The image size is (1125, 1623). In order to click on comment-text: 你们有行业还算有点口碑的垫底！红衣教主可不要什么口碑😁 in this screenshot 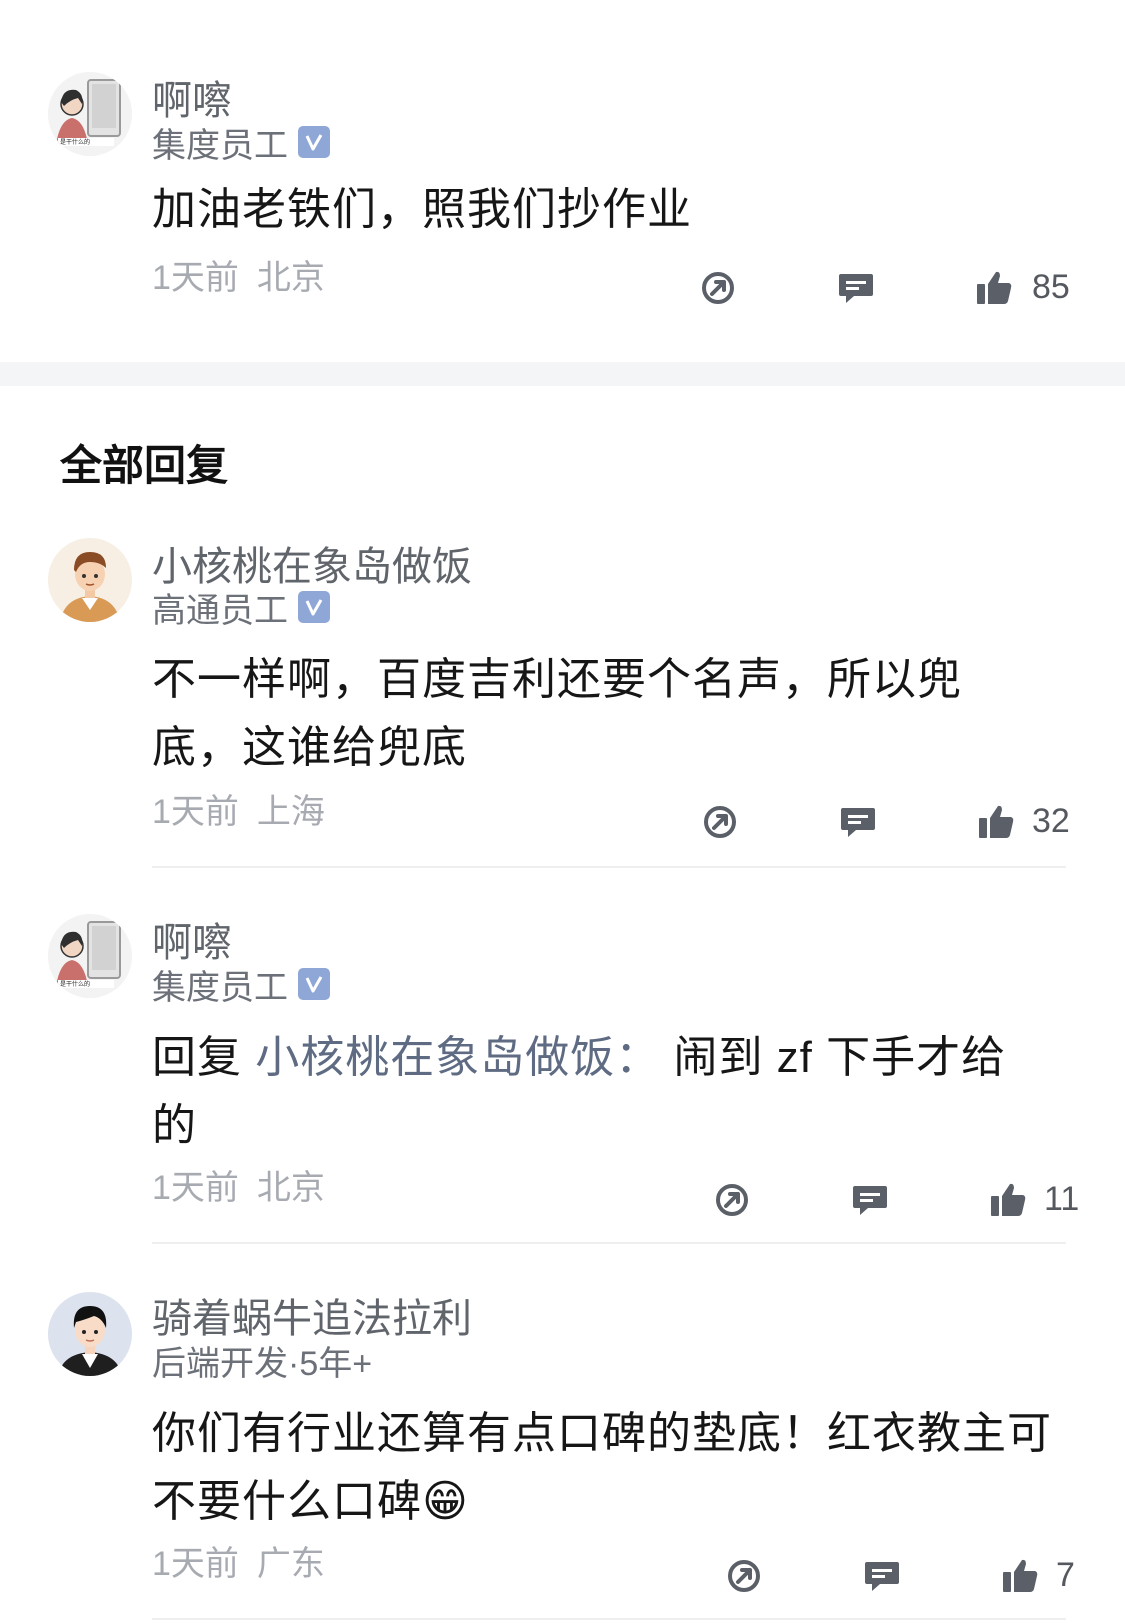, I will do `click(612, 1468)`.